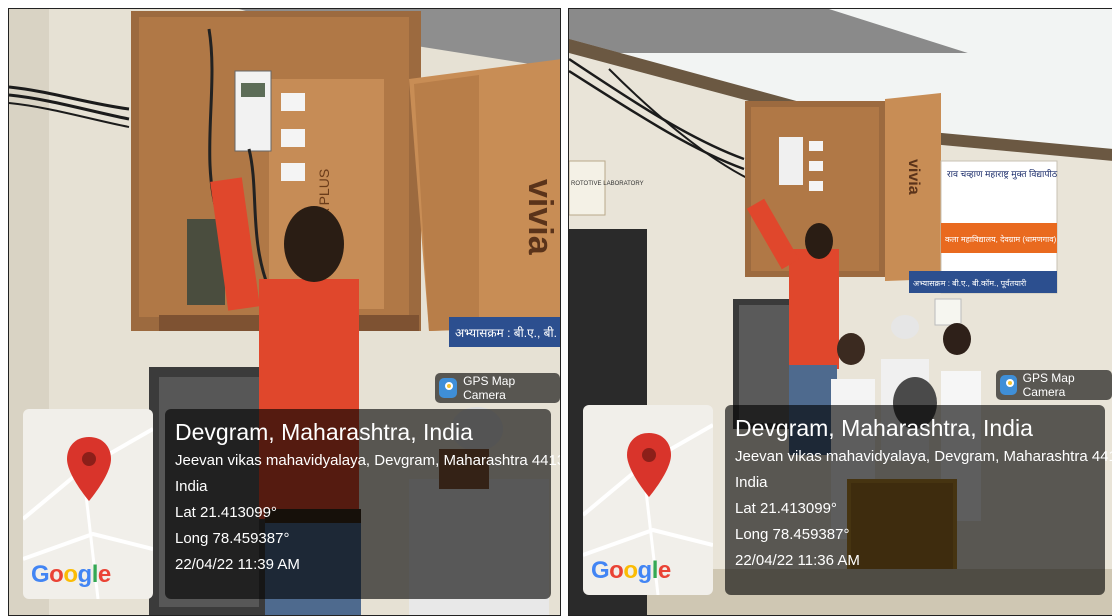 Image resolution: width=1112 pixels, height=616 pixels. Describe the element at coordinates (237, 564) in the screenshot. I see `timestamp: 22/04/22 11:39 AM` at that location.